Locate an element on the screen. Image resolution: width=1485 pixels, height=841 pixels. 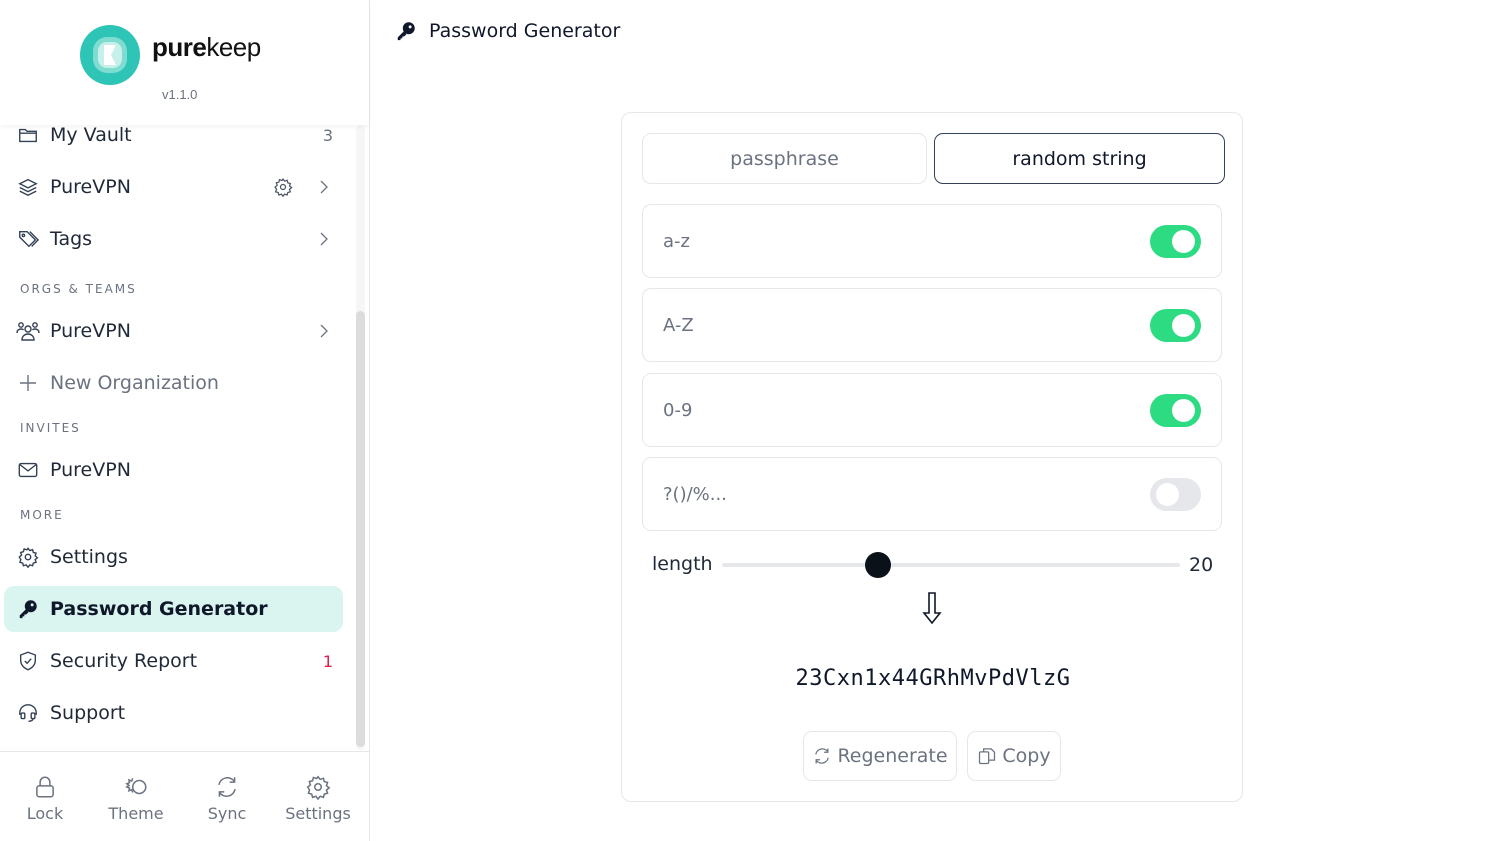
option-label: A-Z is located at coordinates (678, 325).